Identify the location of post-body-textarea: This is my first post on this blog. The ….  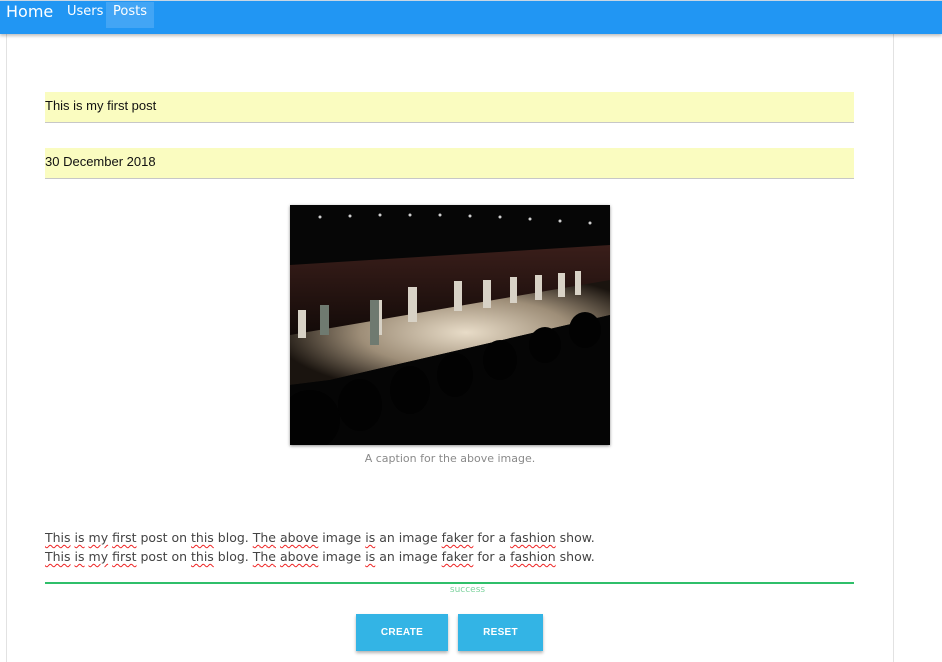
(449, 556).